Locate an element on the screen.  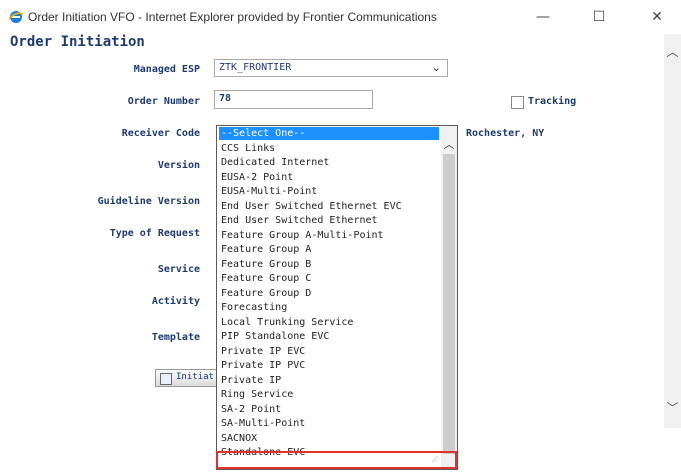
guideline-version-label: Guideline Version is located at coordinates (148, 201).